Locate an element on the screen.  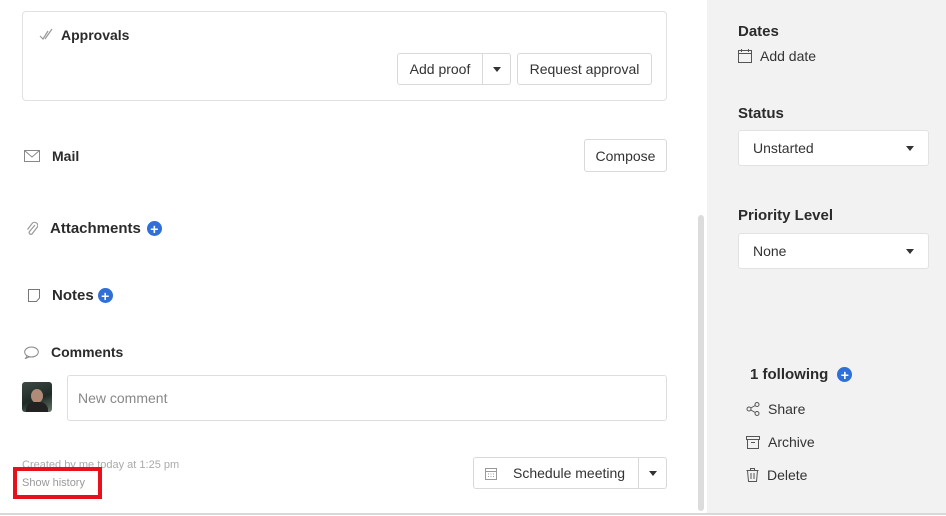
share-label: Share is located at coordinates (787, 409).